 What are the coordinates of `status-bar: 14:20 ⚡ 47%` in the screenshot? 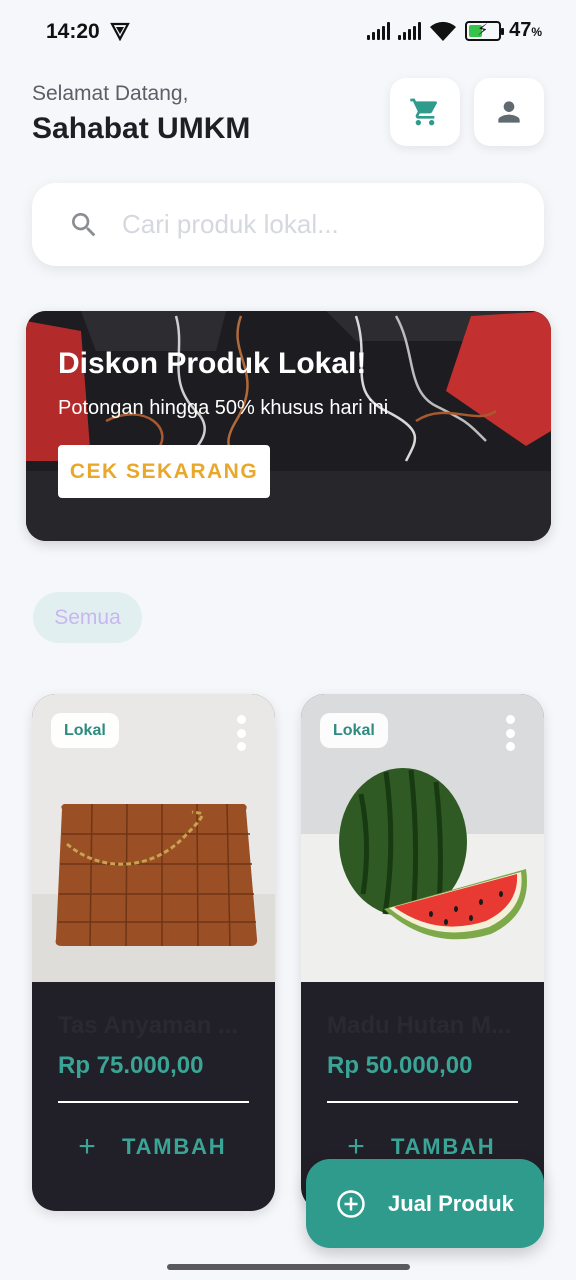 It's located at (288, 31).